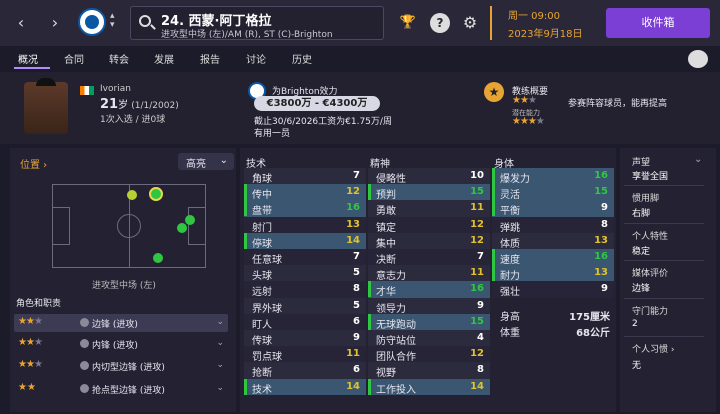 This screenshot has height=414, width=720. Describe the element at coordinates (21, 23) in the screenshot. I see `back-button: ‹` at that location.